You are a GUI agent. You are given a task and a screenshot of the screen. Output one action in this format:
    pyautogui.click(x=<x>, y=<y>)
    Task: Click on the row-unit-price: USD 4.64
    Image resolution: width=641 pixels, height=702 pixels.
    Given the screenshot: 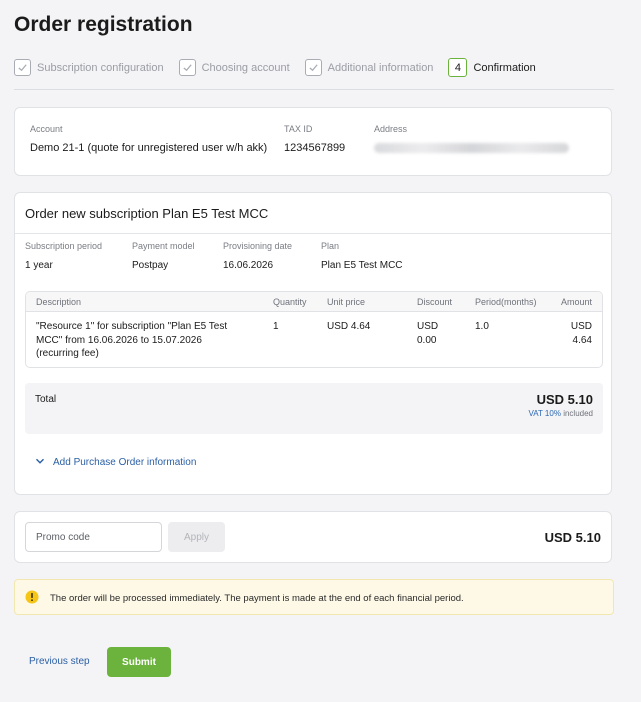 What is the action you would take?
    pyautogui.click(x=349, y=326)
    